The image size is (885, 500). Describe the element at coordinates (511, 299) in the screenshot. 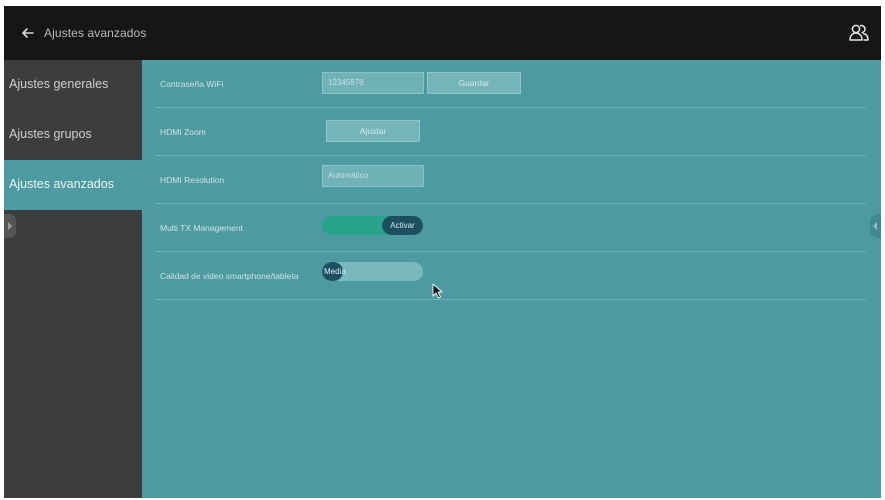

I see `divider` at that location.